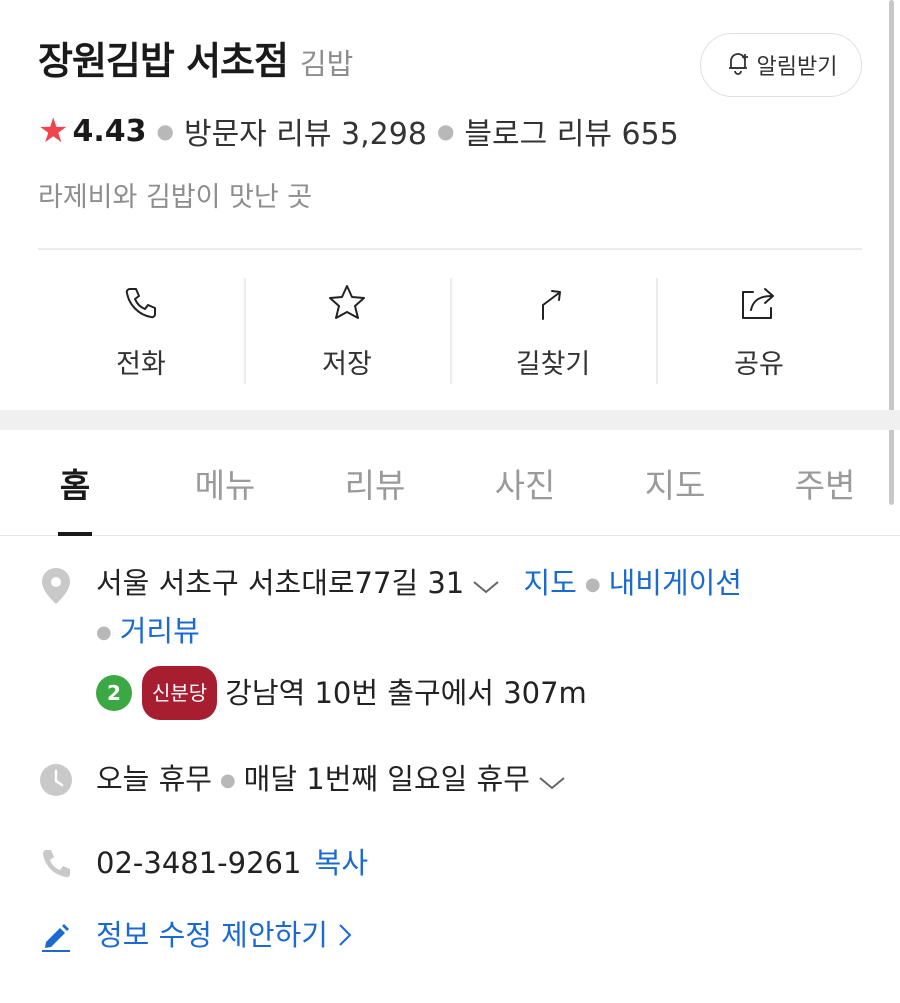 The image size is (900, 1003). I want to click on phone-row: 02-3481-9261 복사, so click(459, 863).